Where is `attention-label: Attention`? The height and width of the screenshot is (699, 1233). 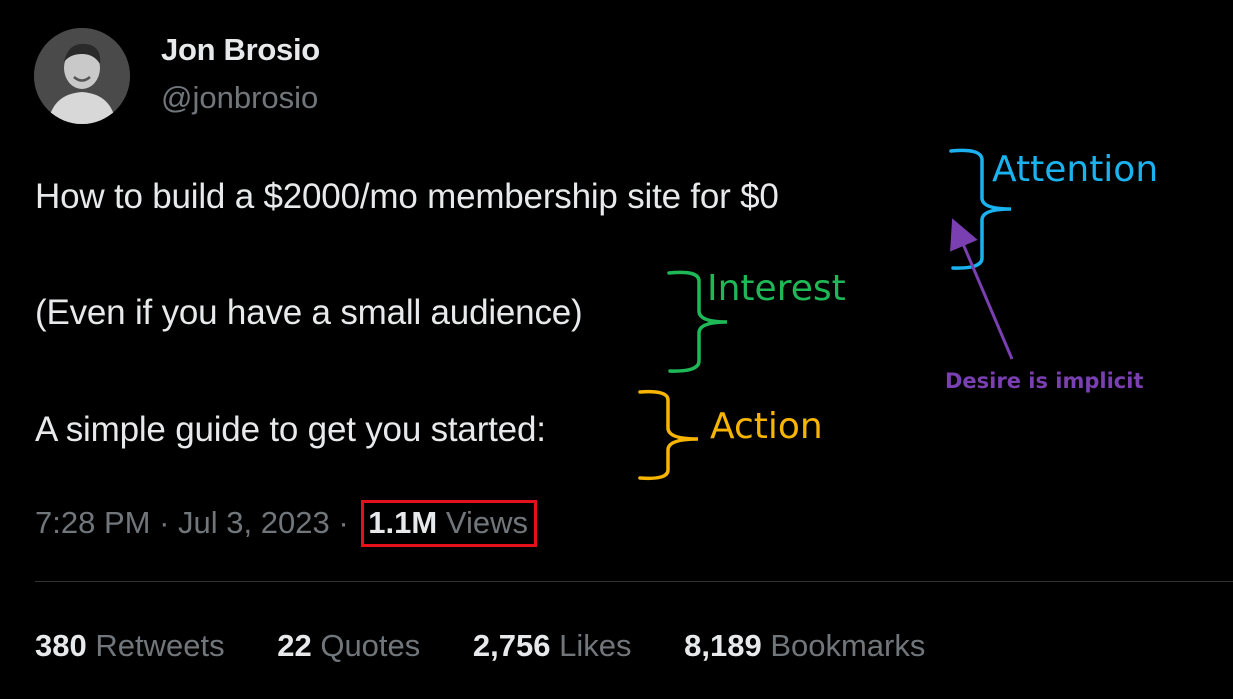
attention-label: Attention is located at coordinates (1075, 169).